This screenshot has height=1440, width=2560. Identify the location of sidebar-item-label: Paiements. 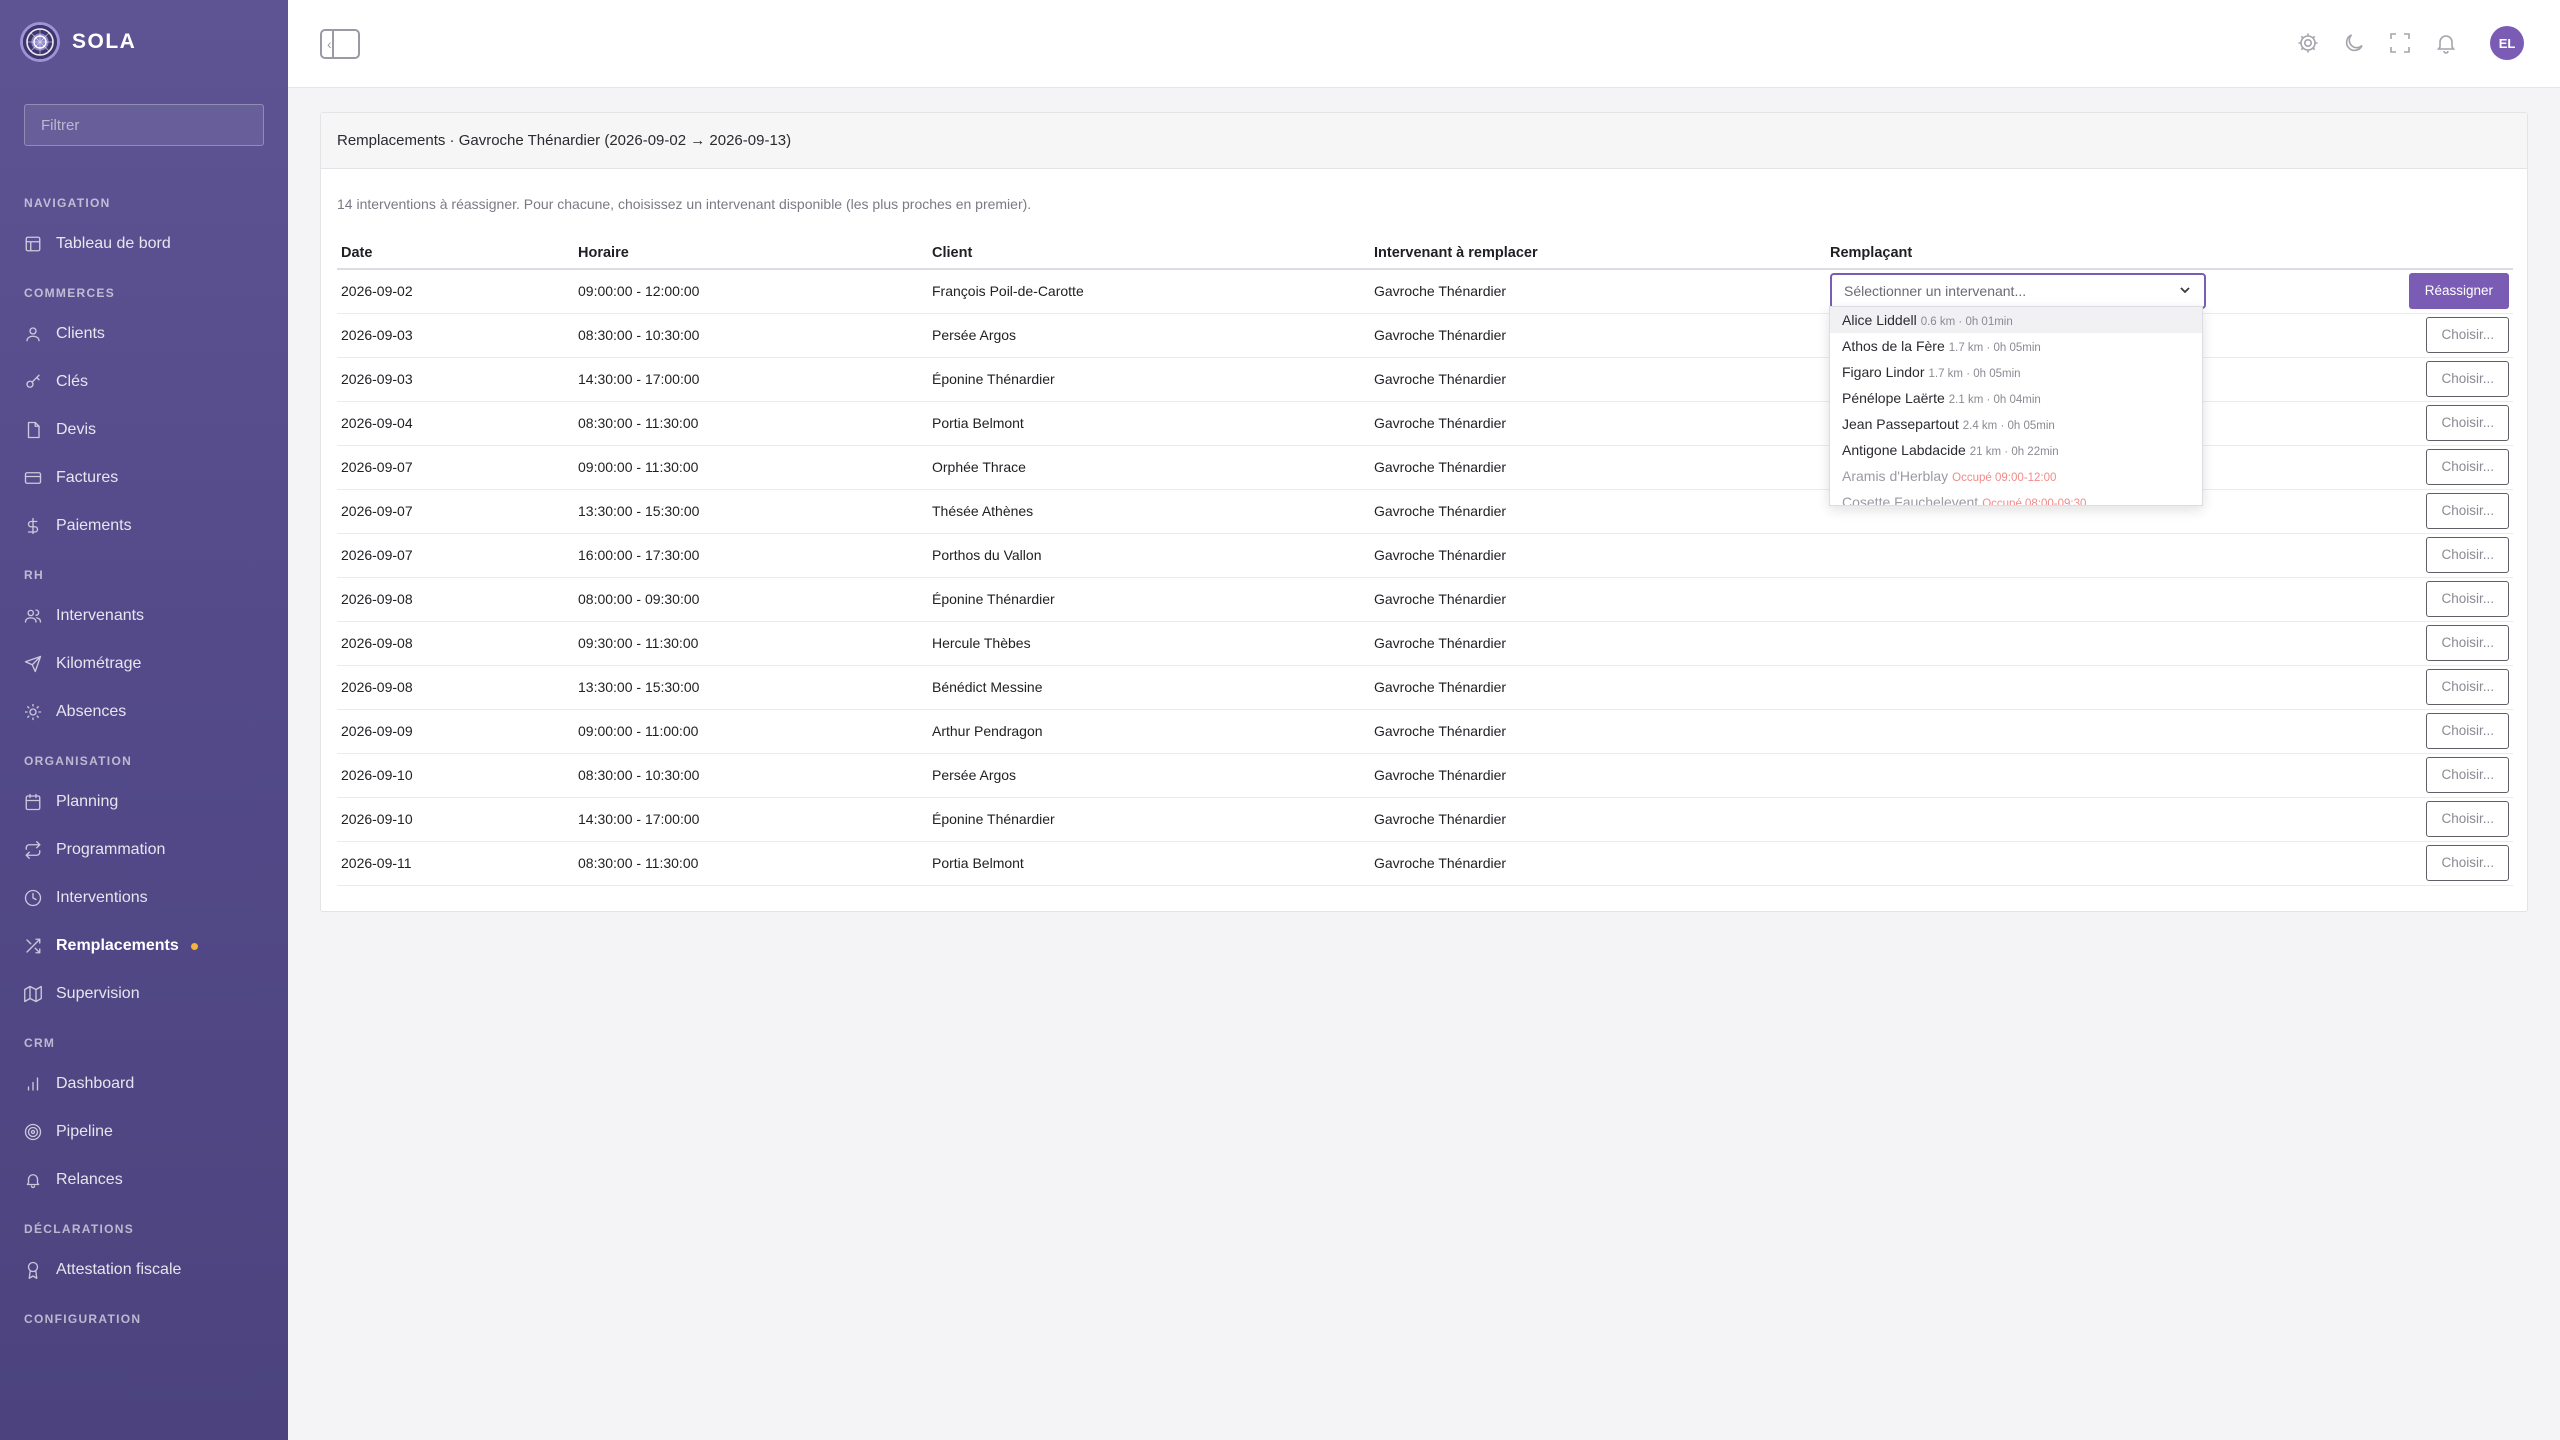
(94, 525).